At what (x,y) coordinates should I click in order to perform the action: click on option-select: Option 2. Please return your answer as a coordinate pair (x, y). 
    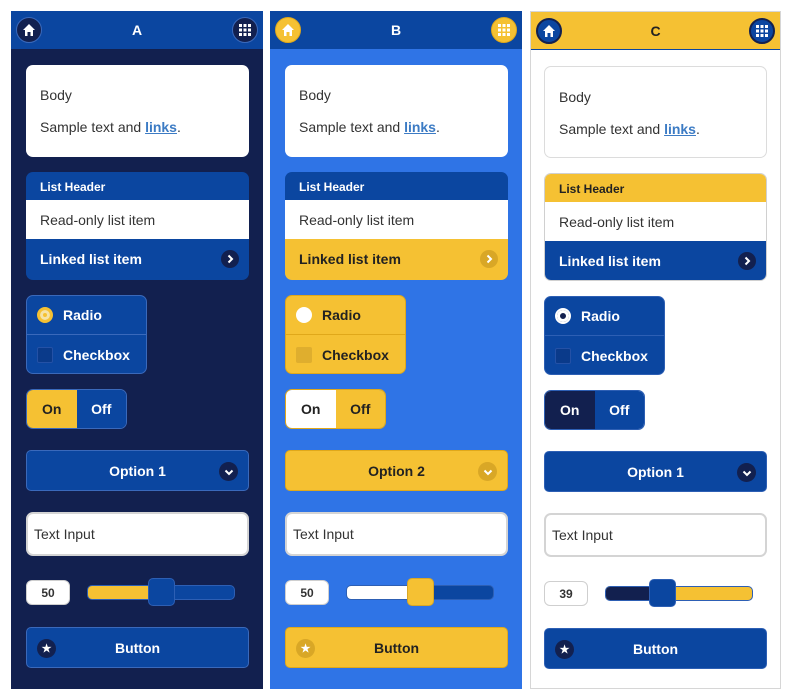
    Looking at the image, I should click on (396, 470).